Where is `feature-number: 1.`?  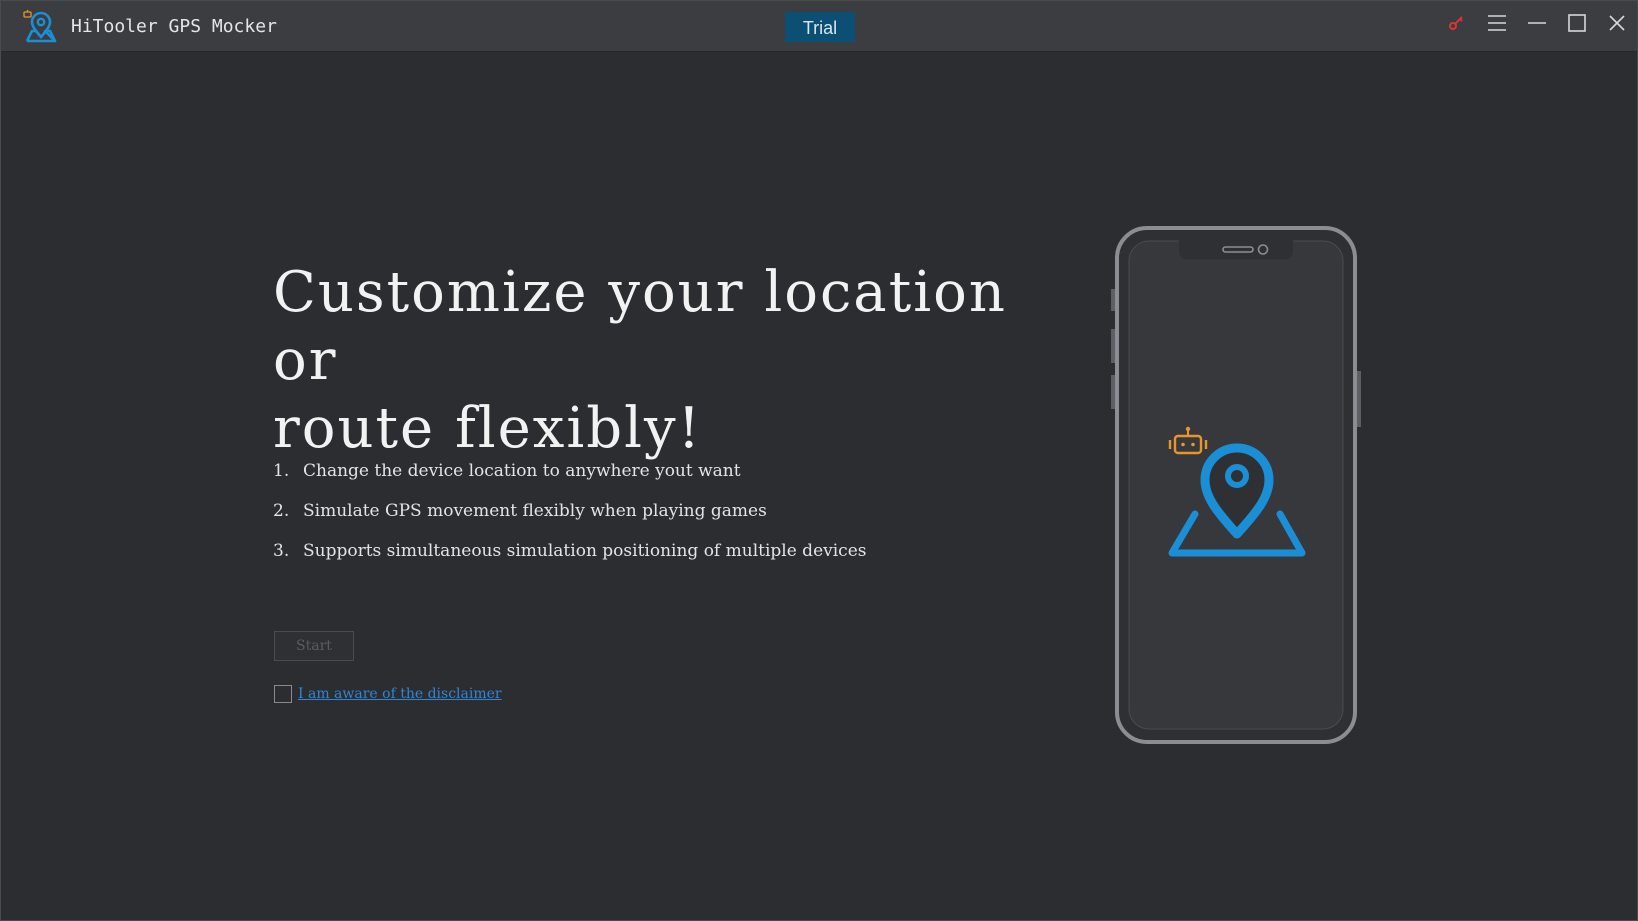 feature-number: 1. is located at coordinates (281, 471).